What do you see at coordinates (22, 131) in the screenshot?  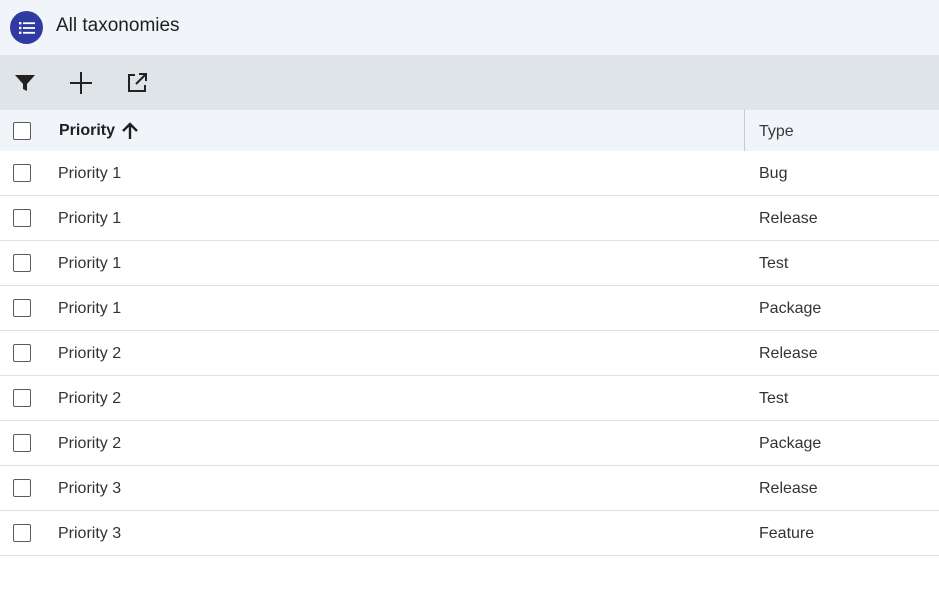 I see `select-all-checkbox` at bounding box center [22, 131].